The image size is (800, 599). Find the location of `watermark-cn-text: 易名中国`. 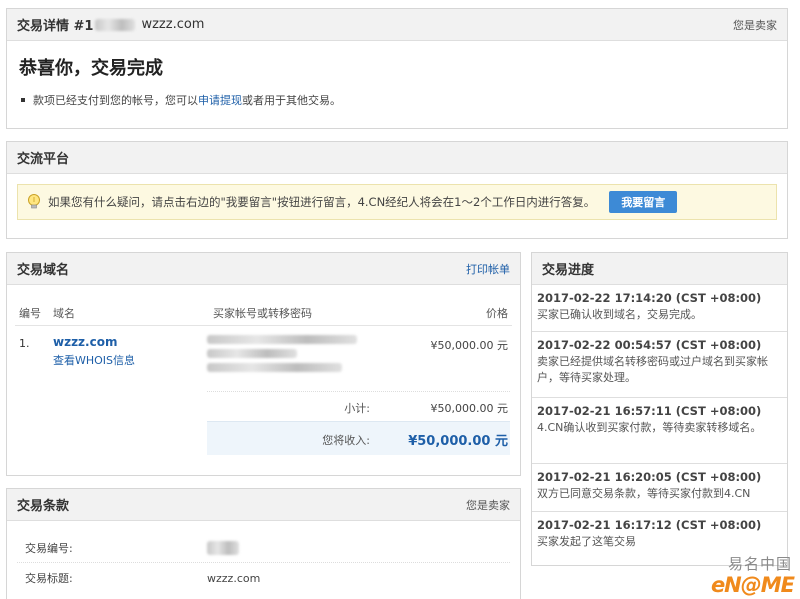

watermark-cn-text: 易名中国 is located at coordinates (759, 564).